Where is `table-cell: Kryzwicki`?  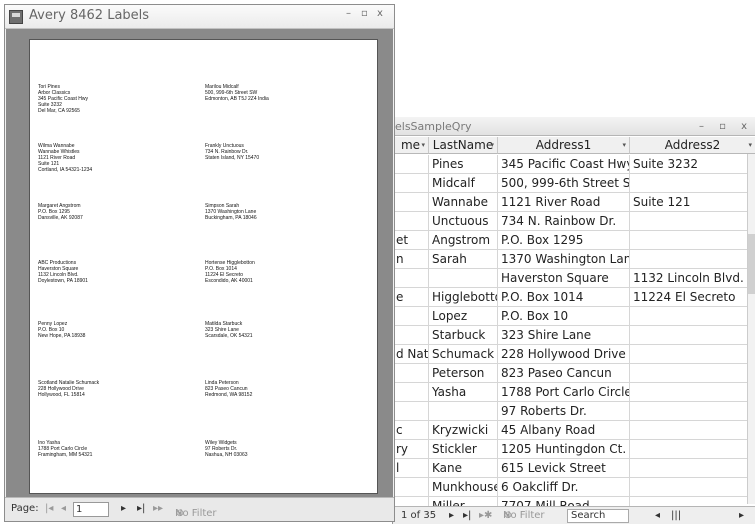 table-cell: Kryzwicki is located at coordinates (463, 430).